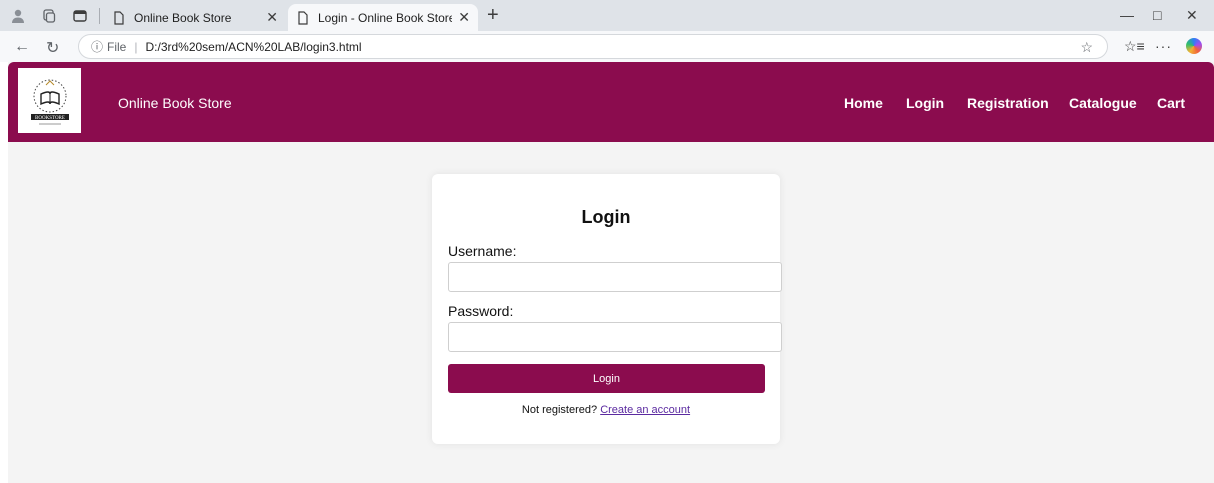  Describe the element at coordinates (645, 410) in the screenshot. I see `create-account-link: Create an account` at that location.